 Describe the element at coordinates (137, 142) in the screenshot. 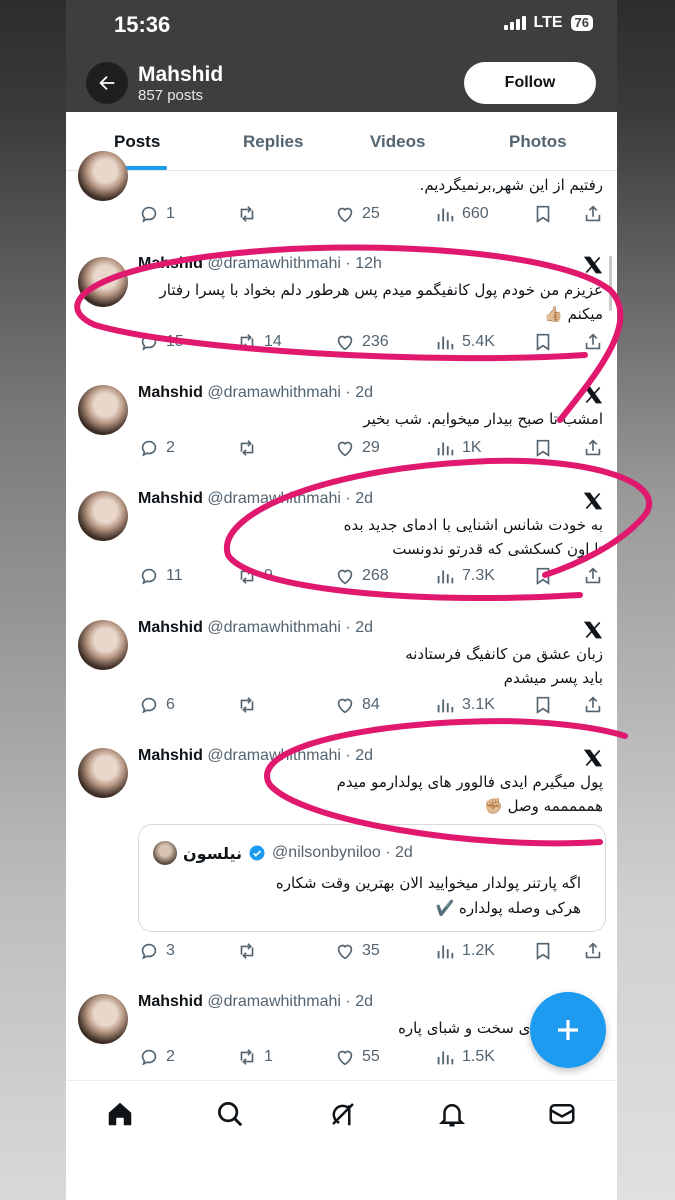

I see `tab-posts: Posts` at that location.